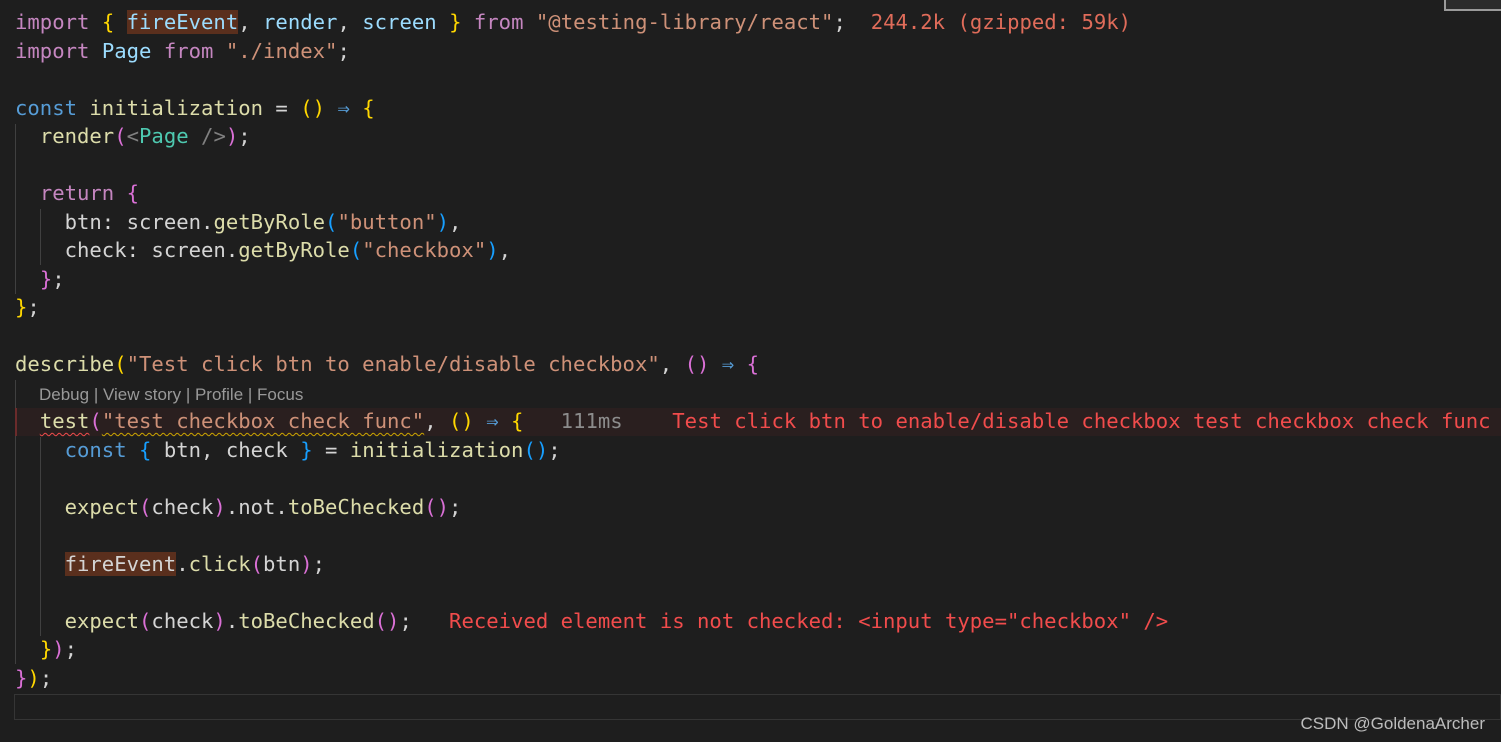  What do you see at coordinates (757, 707) in the screenshot?
I see `current-line-indicator` at bounding box center [757, 707].